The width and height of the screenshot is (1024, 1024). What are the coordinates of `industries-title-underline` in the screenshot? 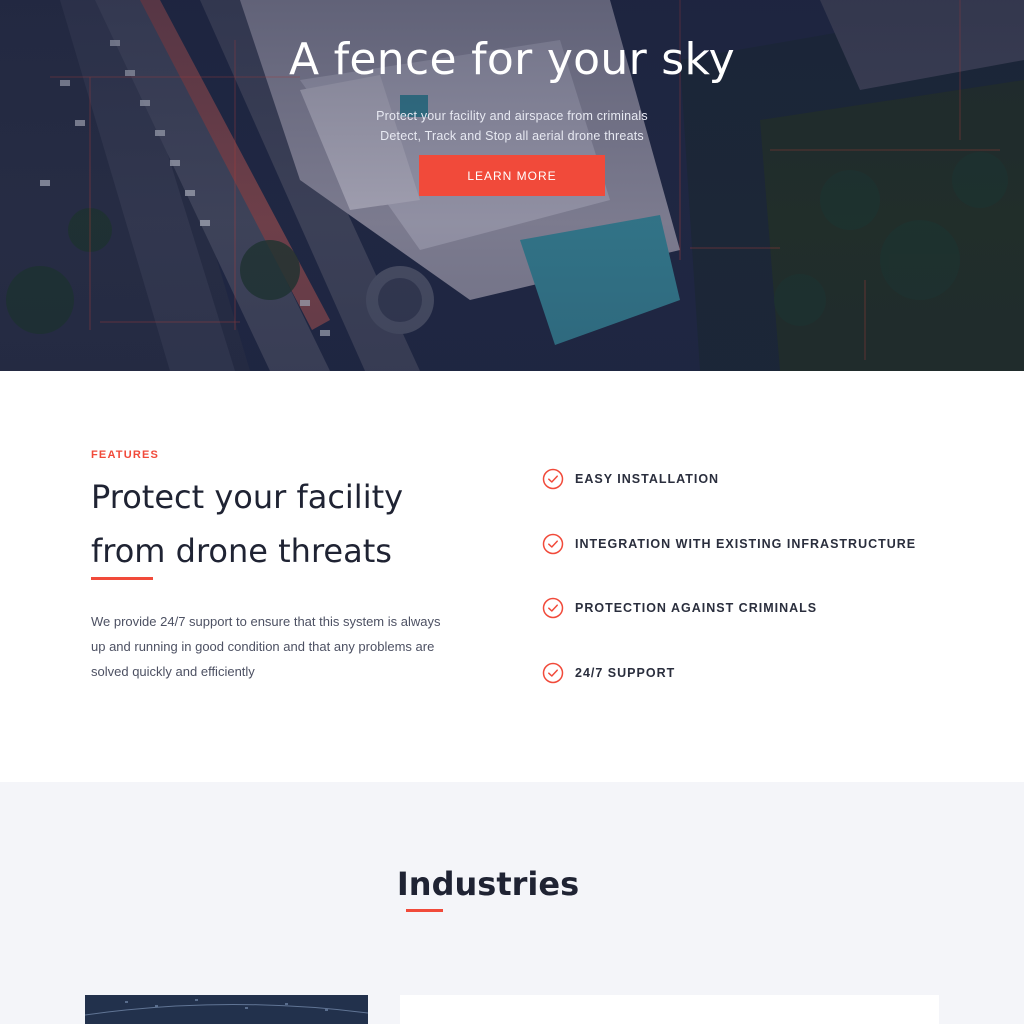 It's located at (424, 910).